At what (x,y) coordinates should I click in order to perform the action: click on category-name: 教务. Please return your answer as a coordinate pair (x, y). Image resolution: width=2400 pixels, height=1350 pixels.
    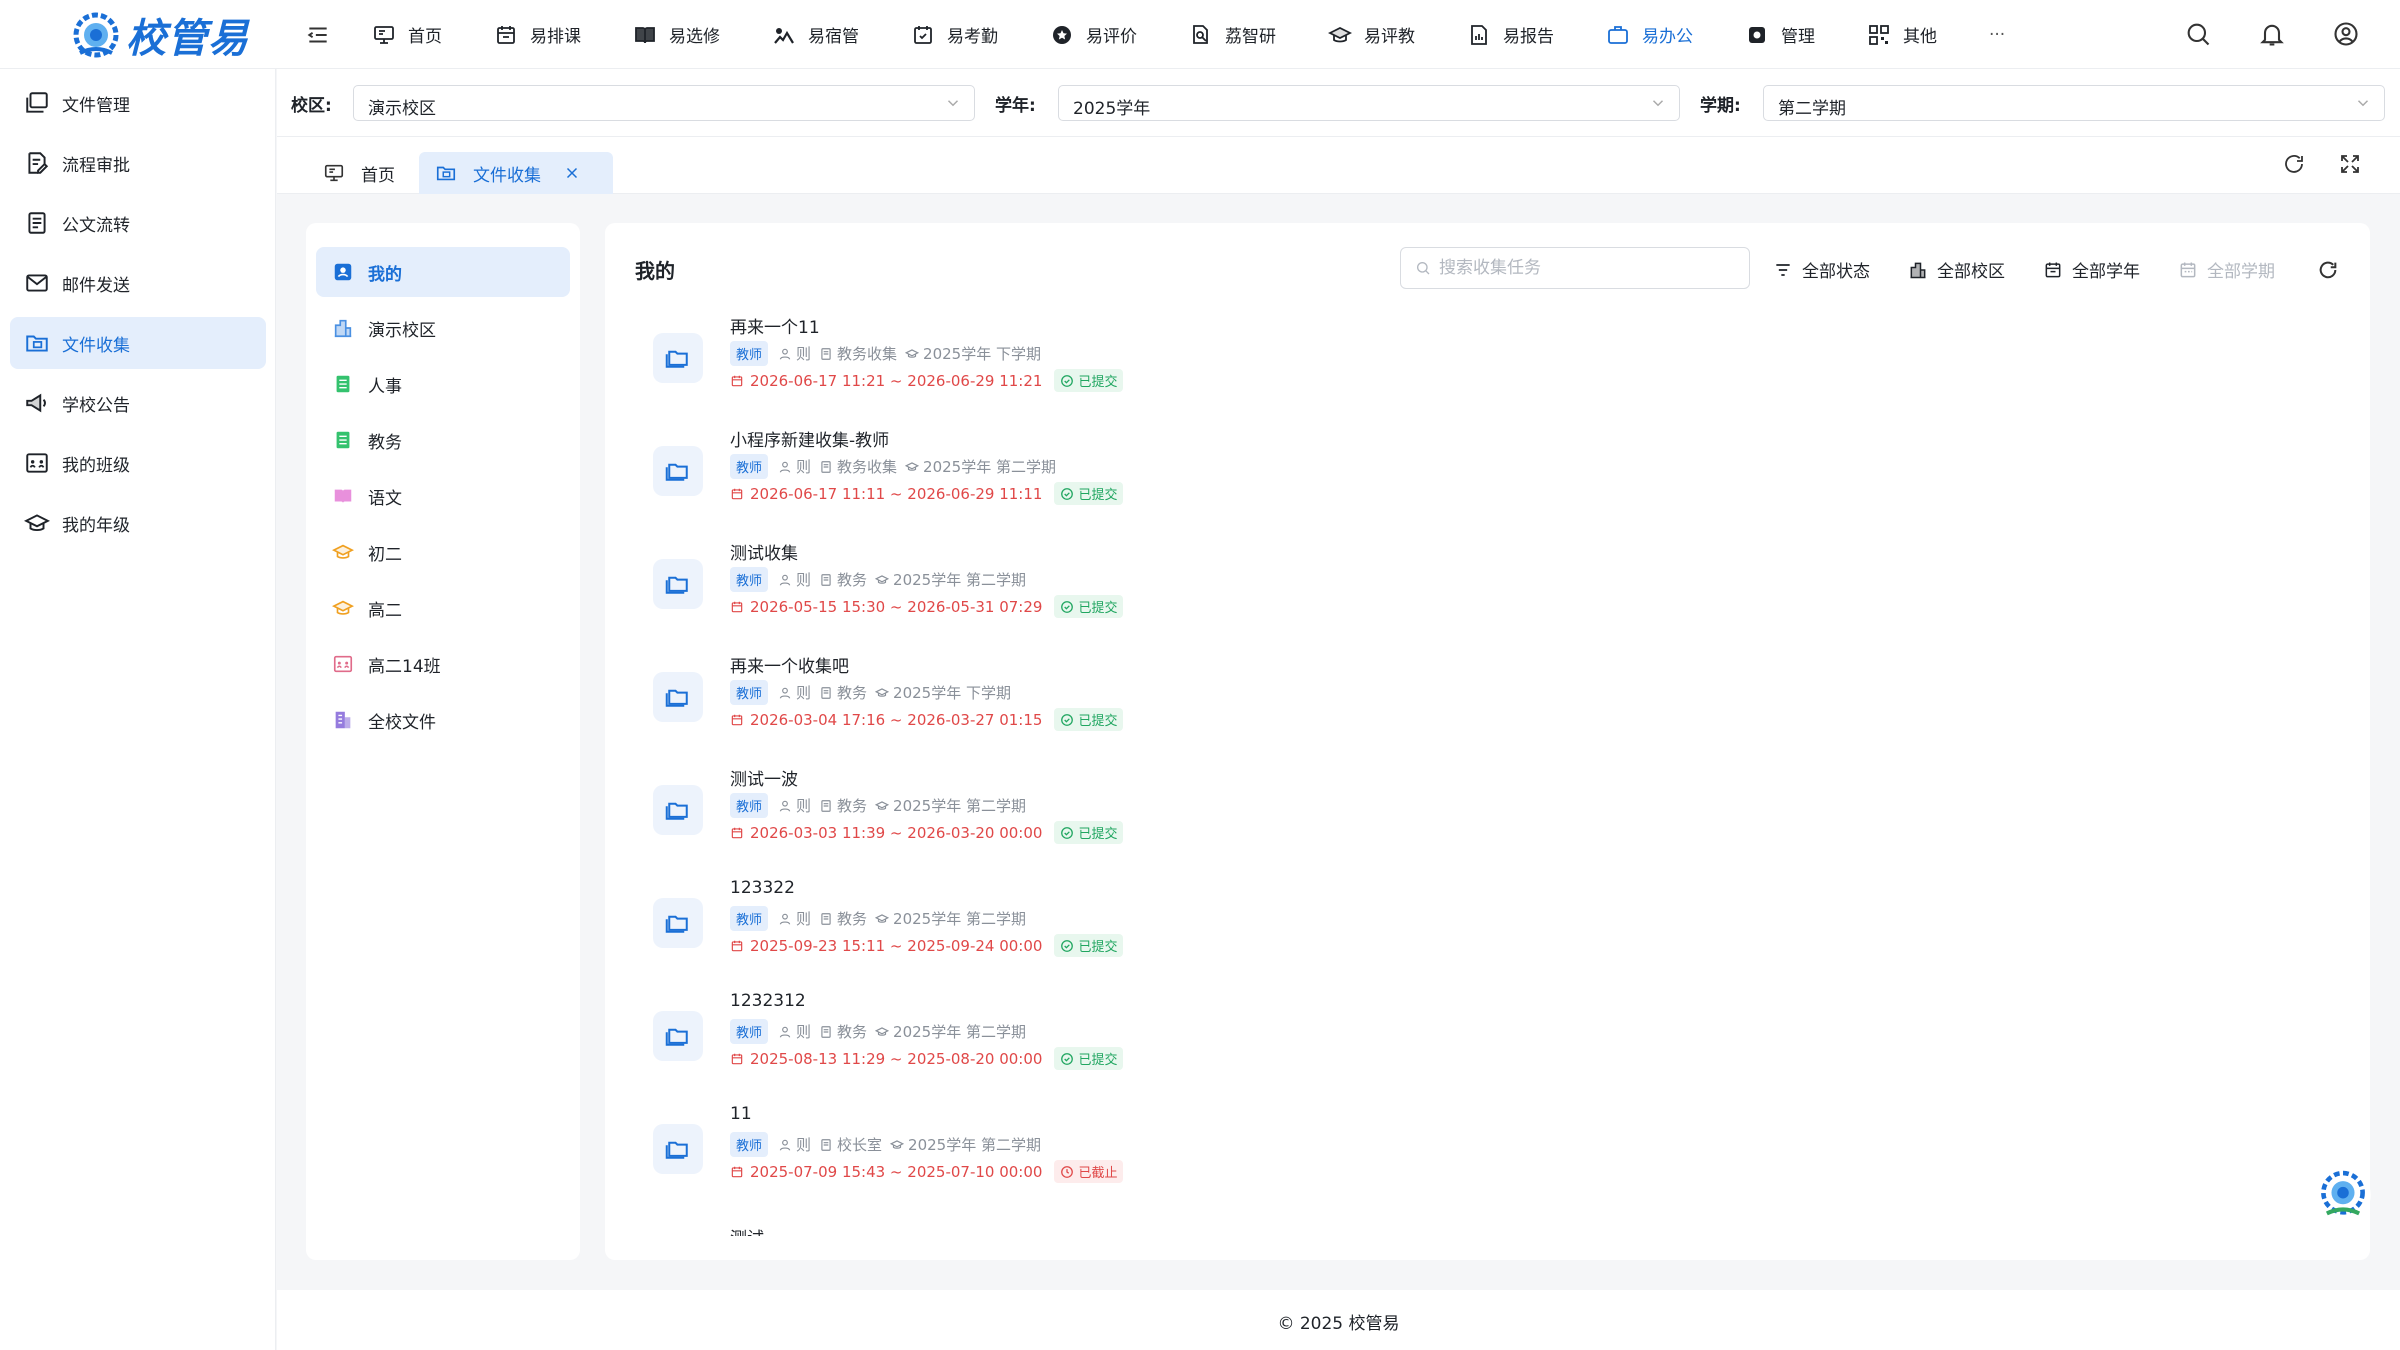
    Looking at the image, I should click on (852, 693).